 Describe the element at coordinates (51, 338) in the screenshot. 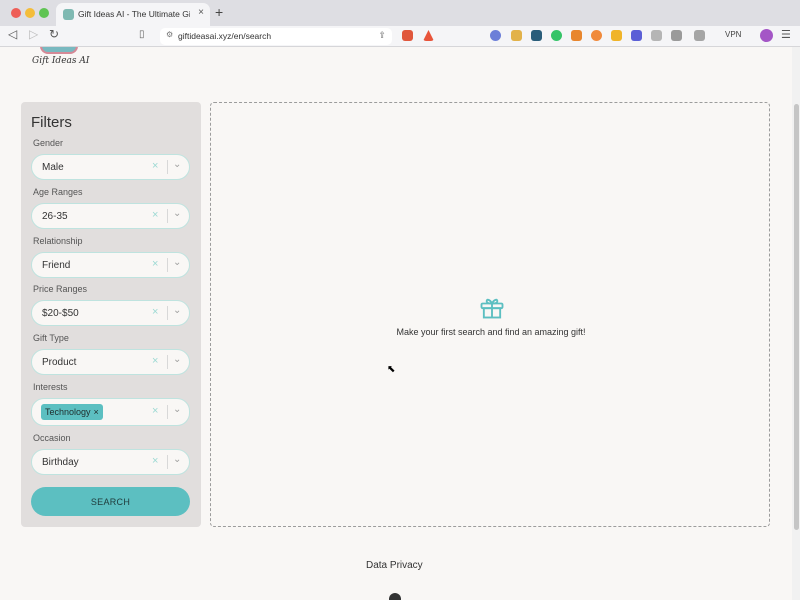

I see `gift-type-label: Gift Type` at that location.